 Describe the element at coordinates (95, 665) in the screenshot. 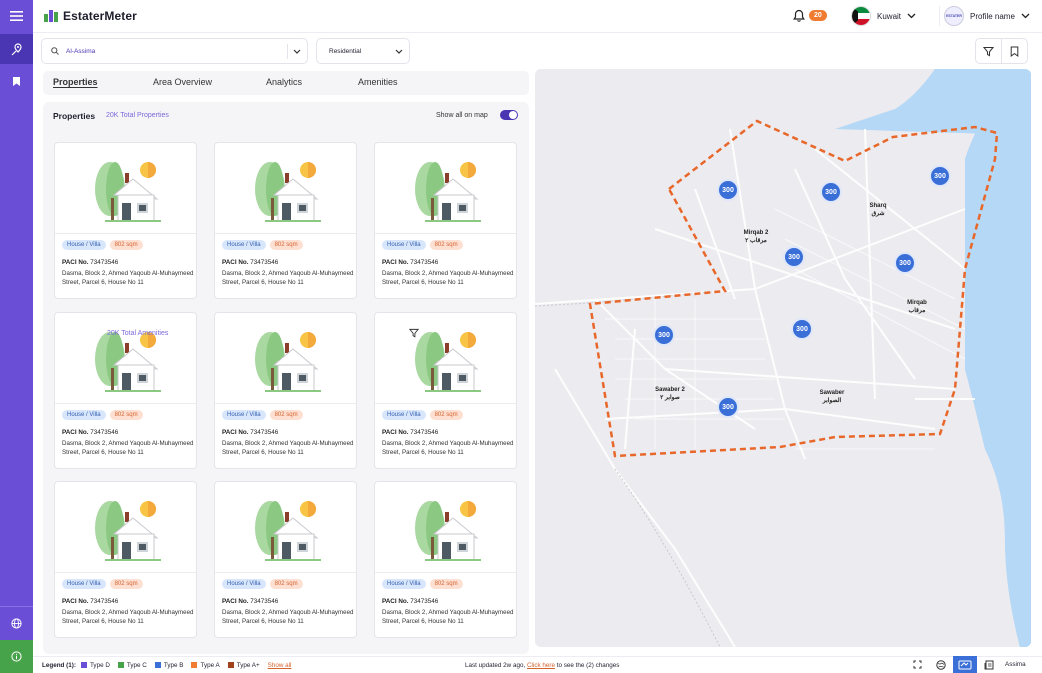

I see `legend-item: Type D` at that location.